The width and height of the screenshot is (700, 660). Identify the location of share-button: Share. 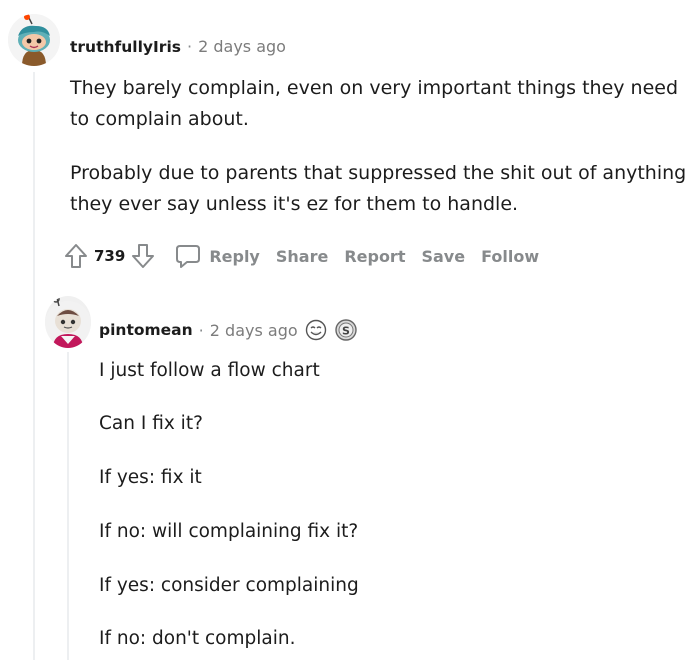
(302, 256).